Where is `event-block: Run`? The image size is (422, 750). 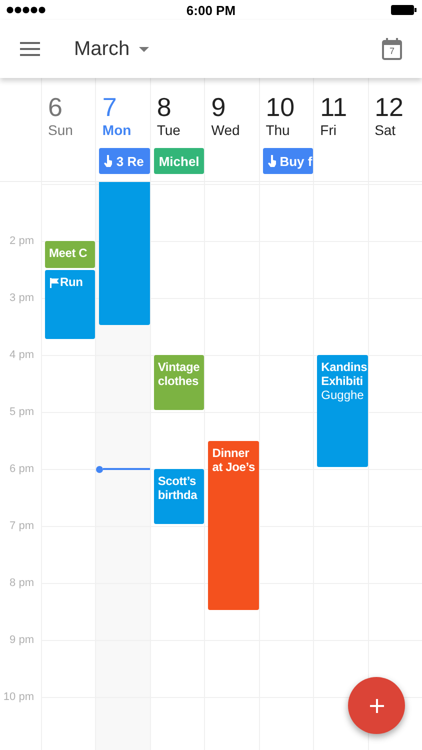
event-block: Run is located at coordinates (70, 304).